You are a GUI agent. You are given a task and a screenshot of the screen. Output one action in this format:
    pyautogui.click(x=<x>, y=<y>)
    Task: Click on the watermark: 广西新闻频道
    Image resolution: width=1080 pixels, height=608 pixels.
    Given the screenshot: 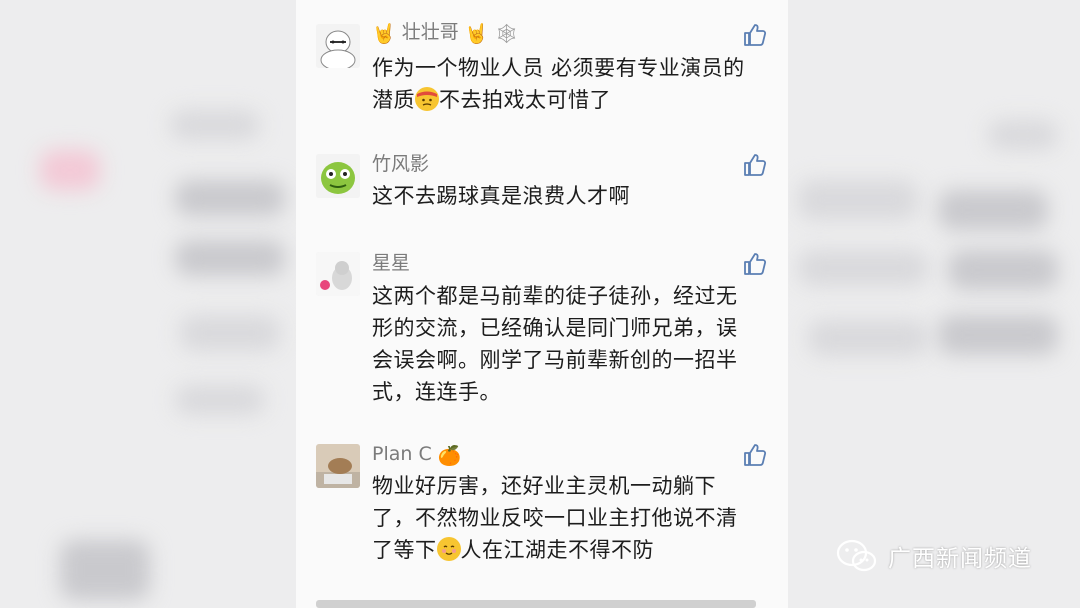 What is the action you would take?
    pyautogui.click(x=934, y=556)
    